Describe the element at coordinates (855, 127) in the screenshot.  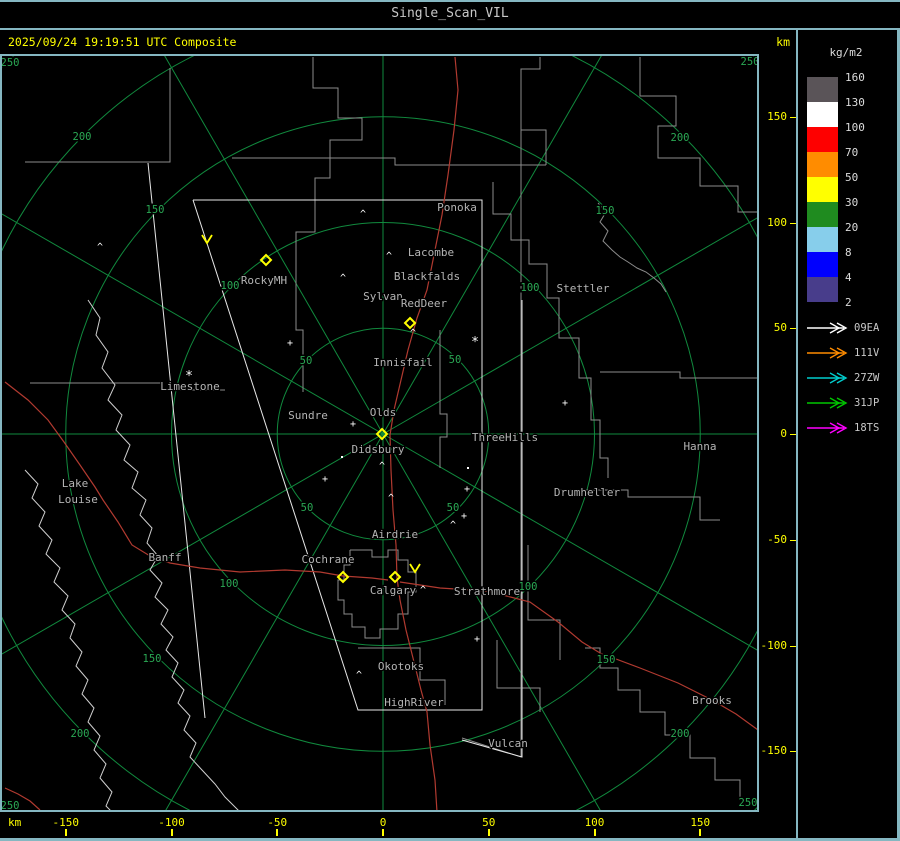
I see `colorbar-value-label: 100` at that location.